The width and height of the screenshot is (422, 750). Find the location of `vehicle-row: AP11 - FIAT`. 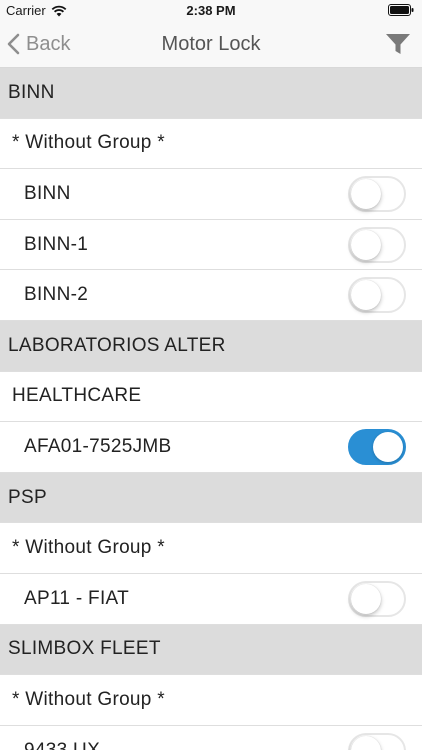

vehicle-row: AP11 - FIAT is located at coordinates (211, 599).